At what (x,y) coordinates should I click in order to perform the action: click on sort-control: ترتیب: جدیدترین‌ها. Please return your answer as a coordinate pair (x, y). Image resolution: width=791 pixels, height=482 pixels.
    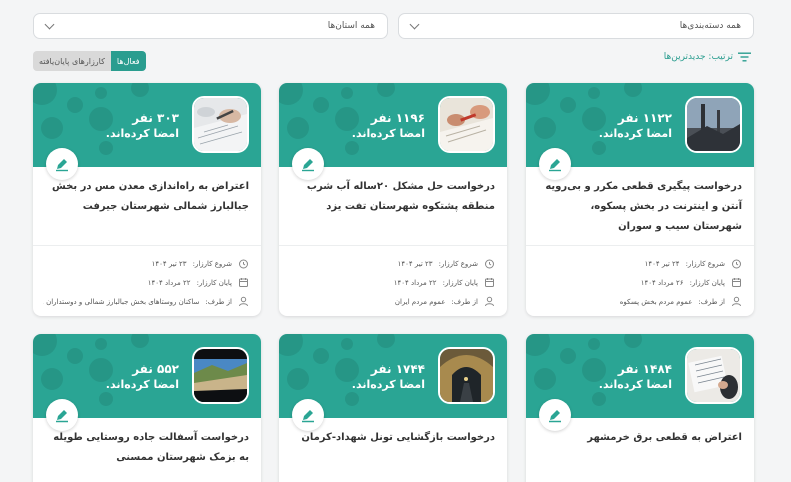
    Looking at the image, I should click on (707, 57).